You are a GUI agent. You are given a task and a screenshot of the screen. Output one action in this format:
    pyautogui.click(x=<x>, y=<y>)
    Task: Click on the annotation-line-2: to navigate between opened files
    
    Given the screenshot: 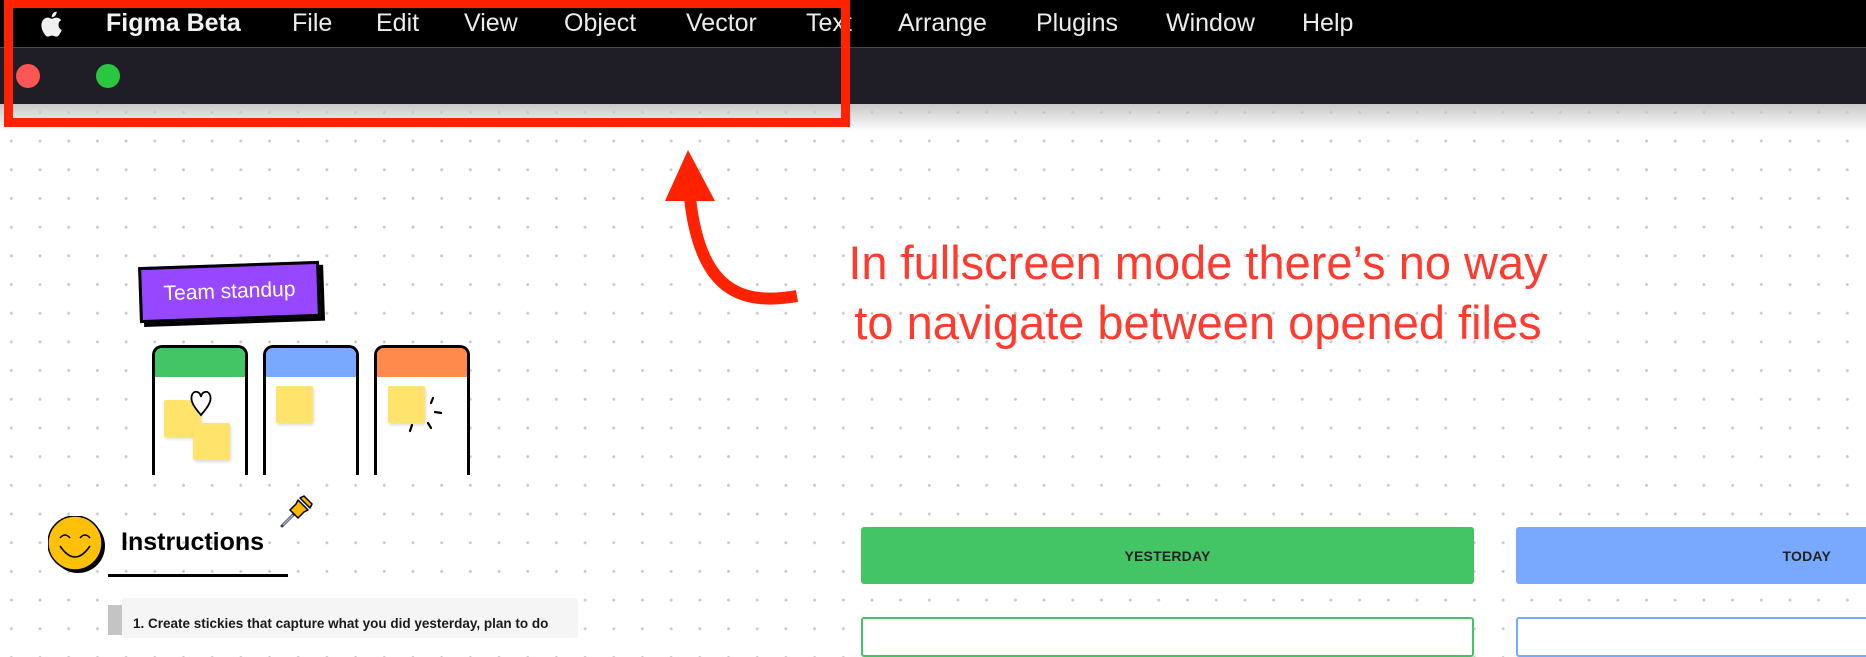 What is the action you would take?
    pyautogui.click(x=1198, y=322)
    